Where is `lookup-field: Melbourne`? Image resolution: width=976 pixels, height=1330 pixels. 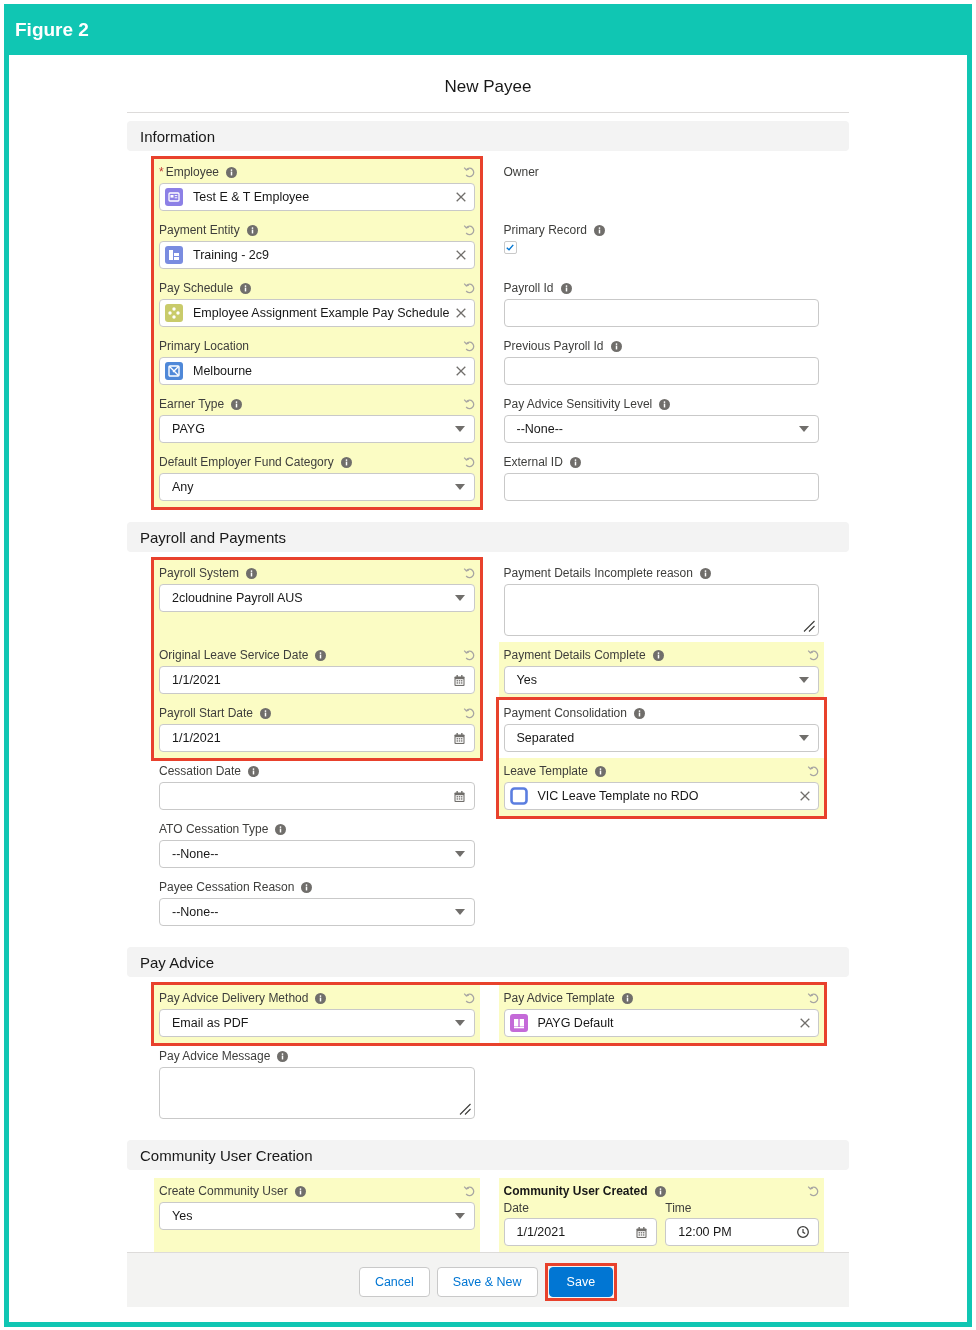
lookup-field: Melbourne is located at coordinates (317, 371).